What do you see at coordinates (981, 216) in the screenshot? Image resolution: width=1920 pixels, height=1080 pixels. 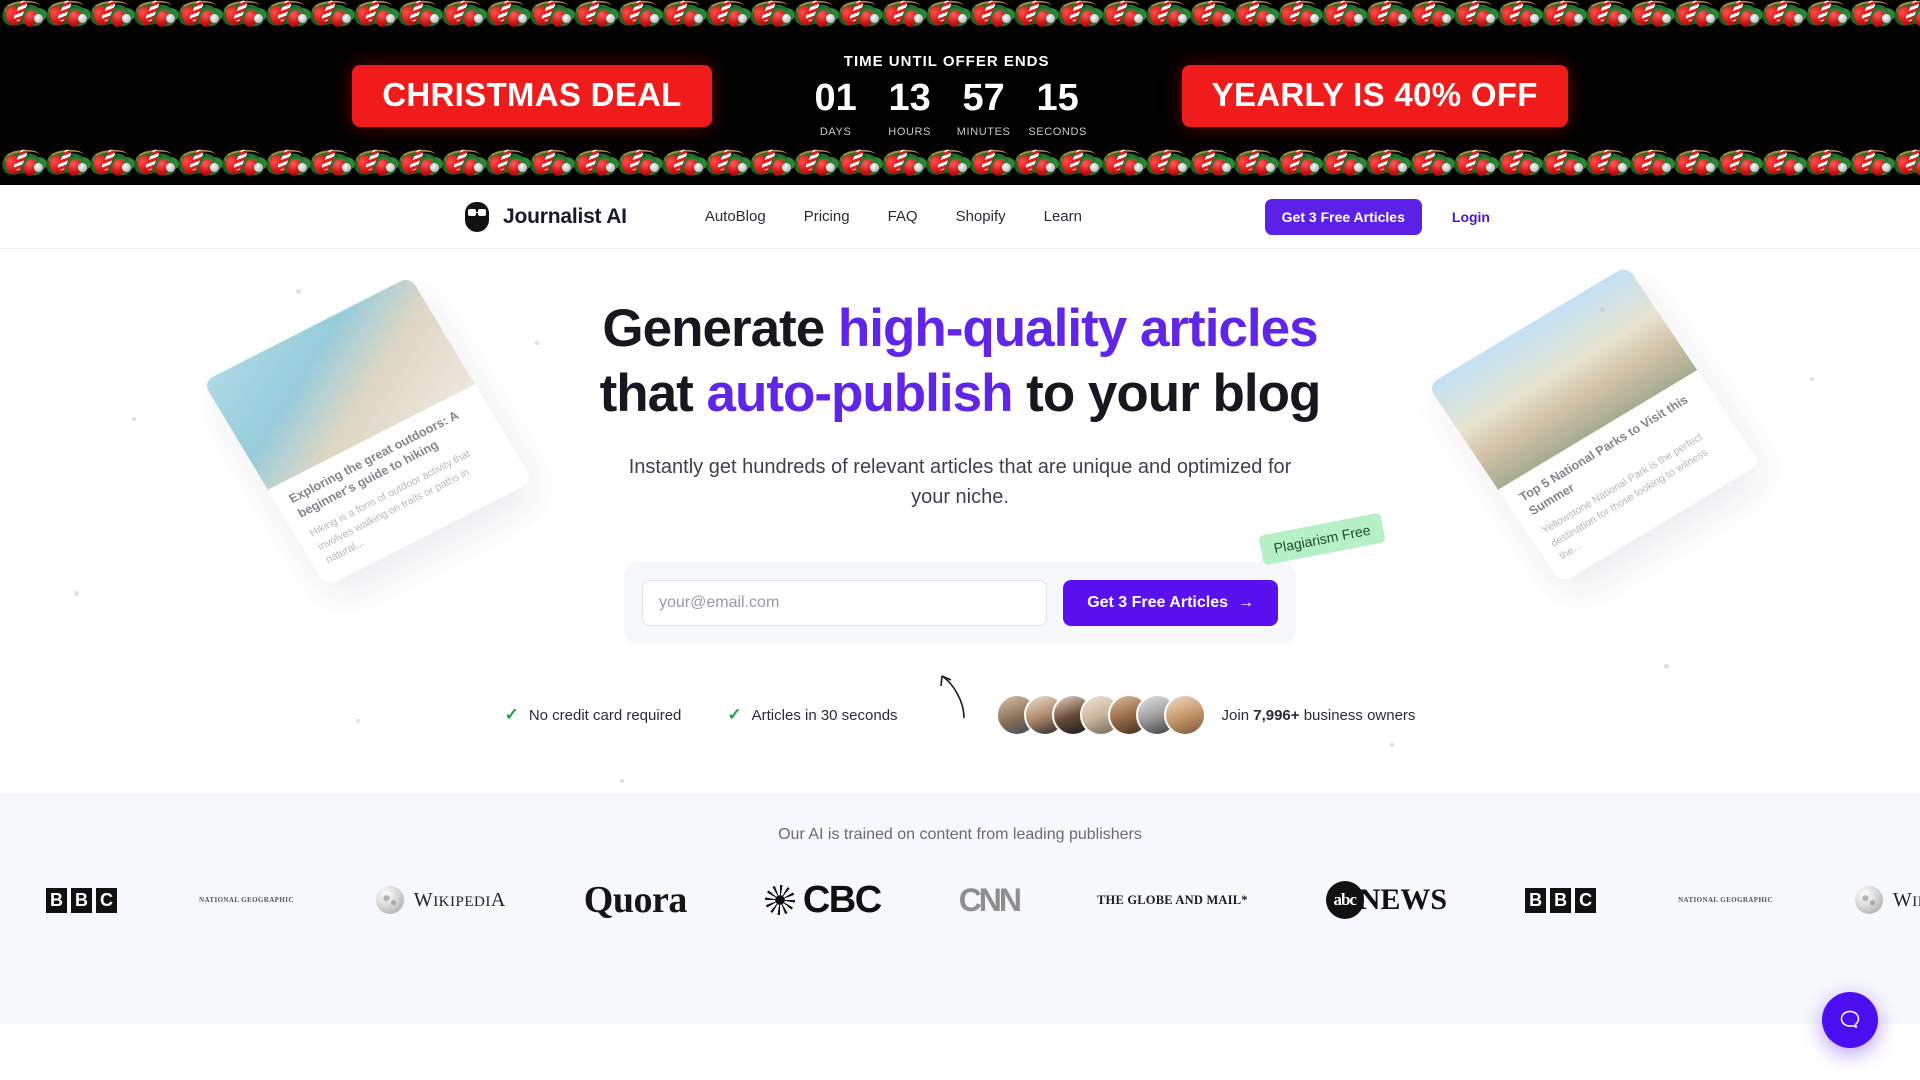 I see `nav-link-shopify: Shopify` at bounding box center [981, 216].